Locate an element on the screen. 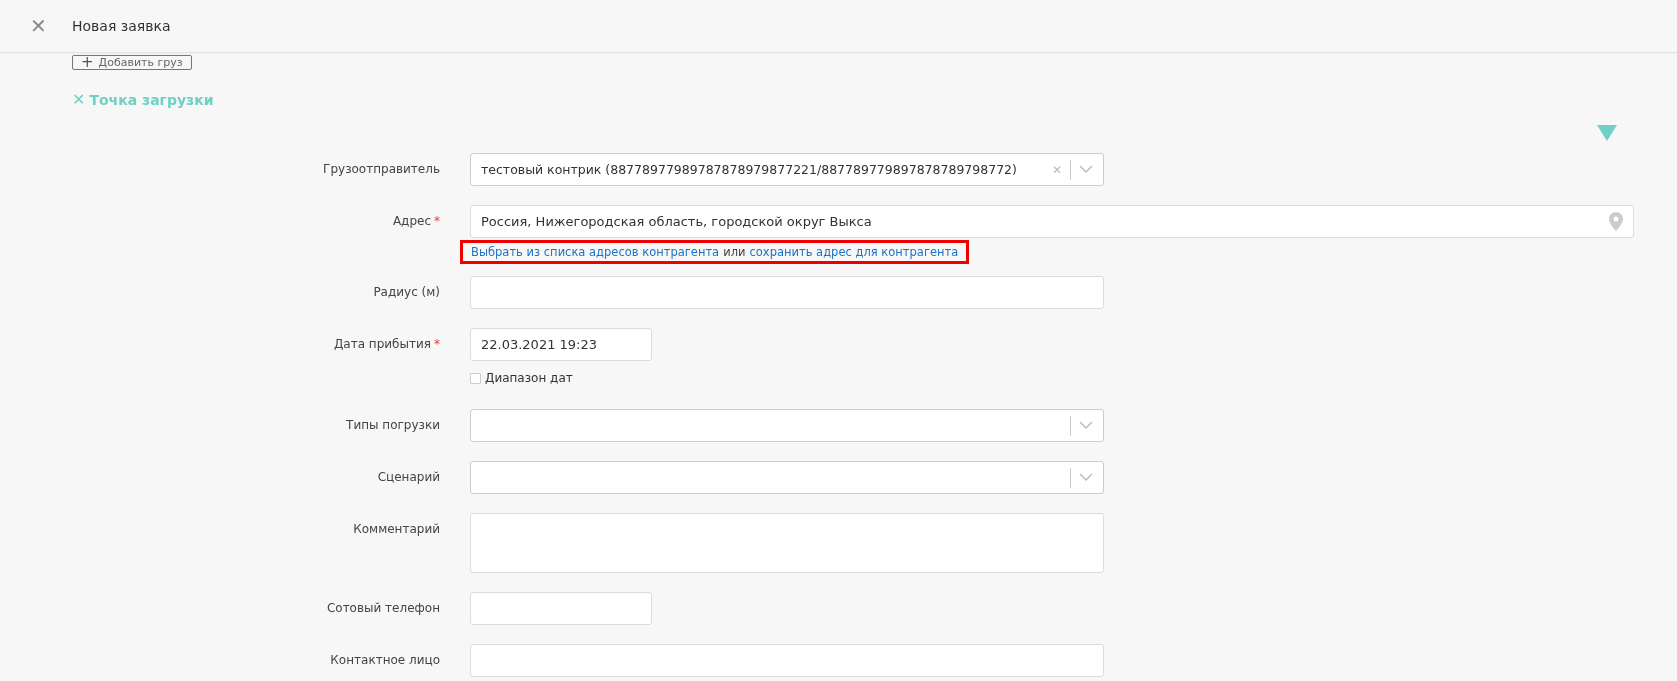  field-label: Сценарий is located at coordinates (408, 477).